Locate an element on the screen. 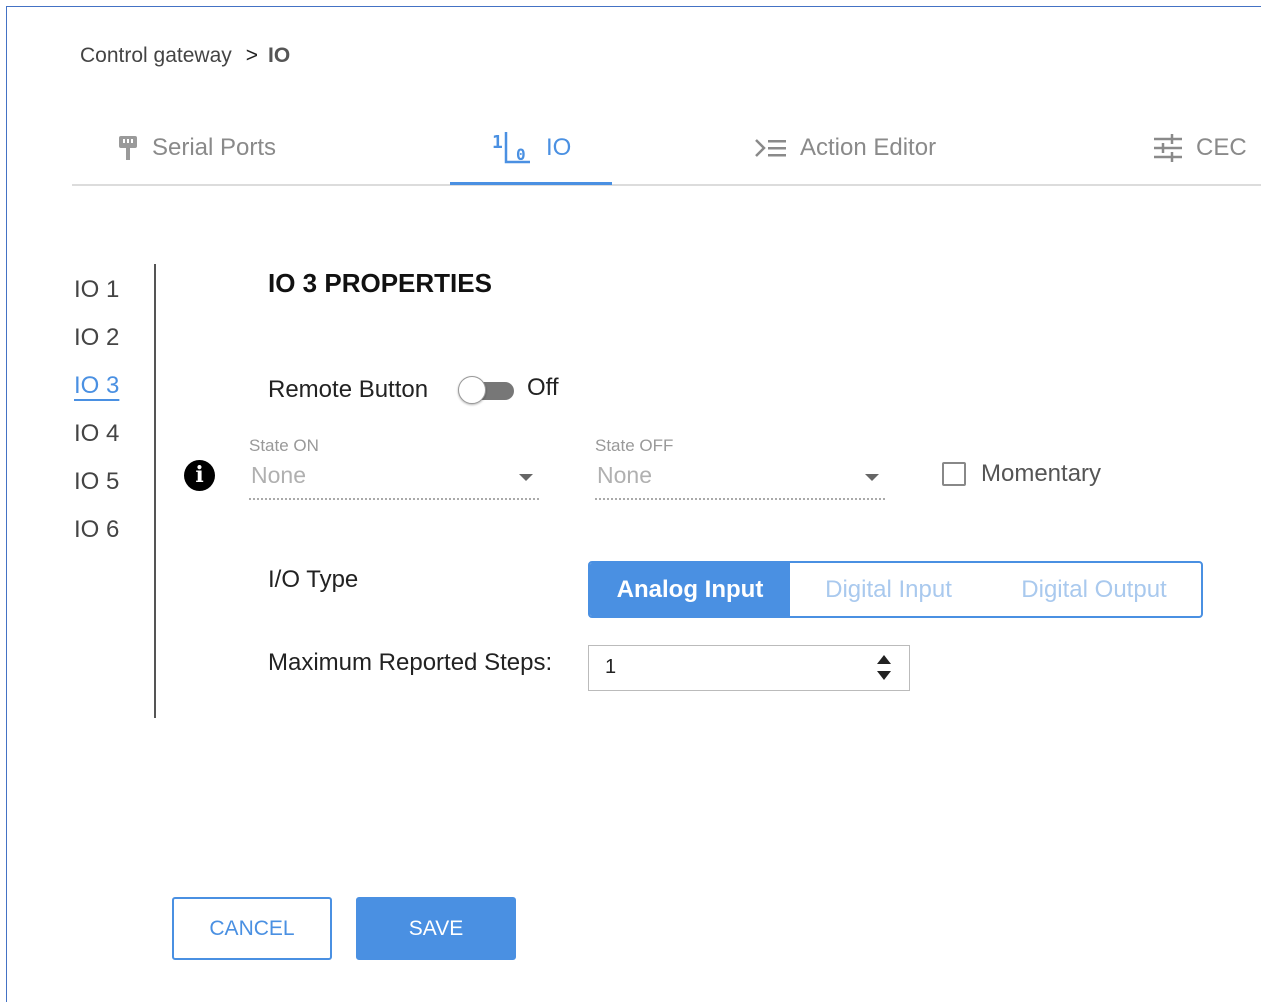  remote-button-state: Off is located at coordinates (543, 387).